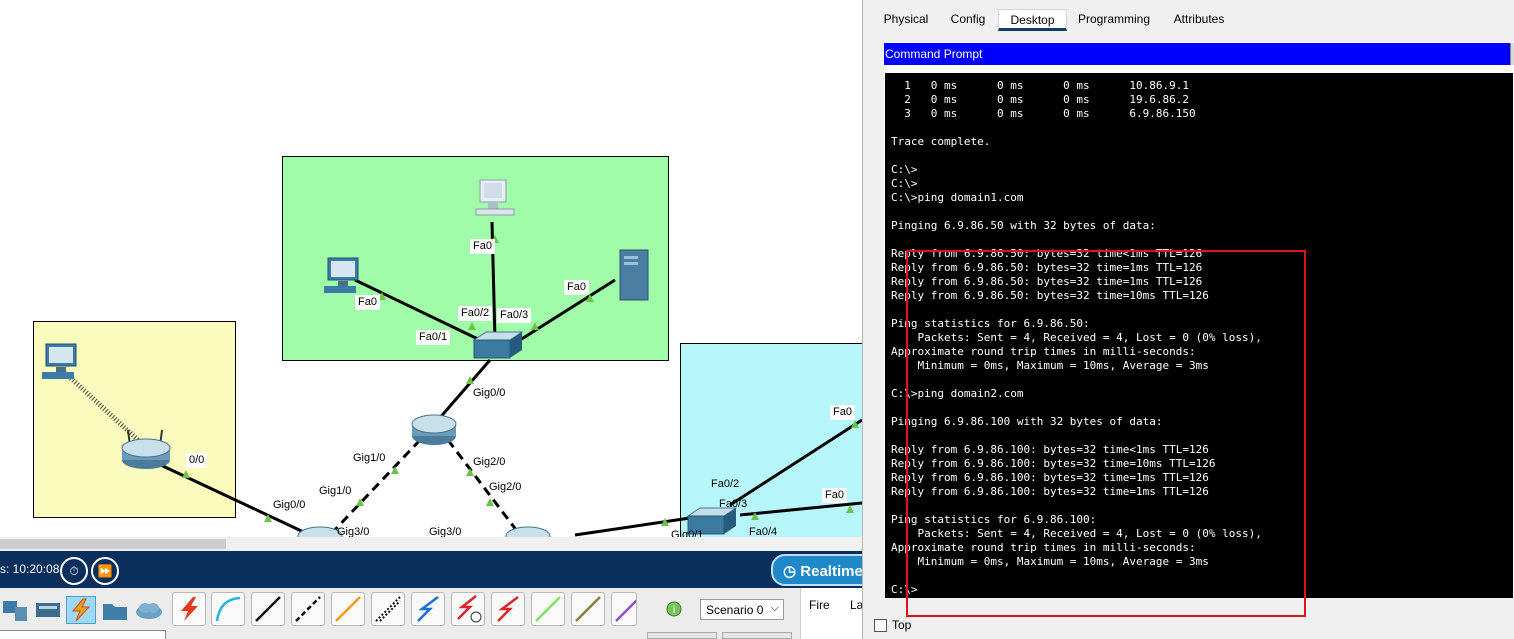 Image resolution: width=1514 pixels, height=639 pixels. Describe the element at coordinates (388, 609) in the screenshot. I see `connection-phone` at that location.